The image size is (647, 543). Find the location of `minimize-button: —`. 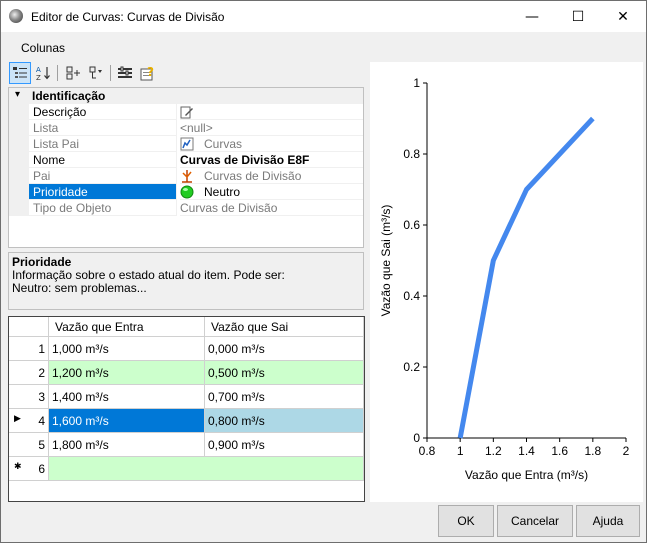

minimize-button: — is located at coordinates (532, 16).